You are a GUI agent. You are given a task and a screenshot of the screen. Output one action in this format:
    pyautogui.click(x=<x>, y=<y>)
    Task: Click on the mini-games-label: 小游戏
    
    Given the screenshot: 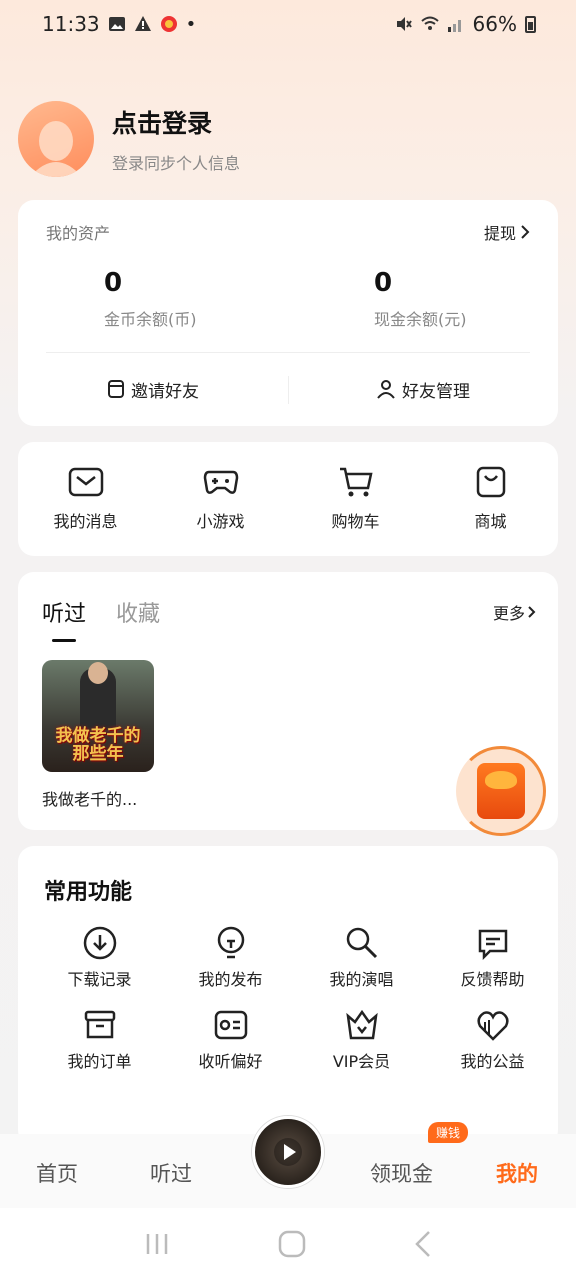 What is the action you would take?
    pyautogui.click(x=220, y=521)
    